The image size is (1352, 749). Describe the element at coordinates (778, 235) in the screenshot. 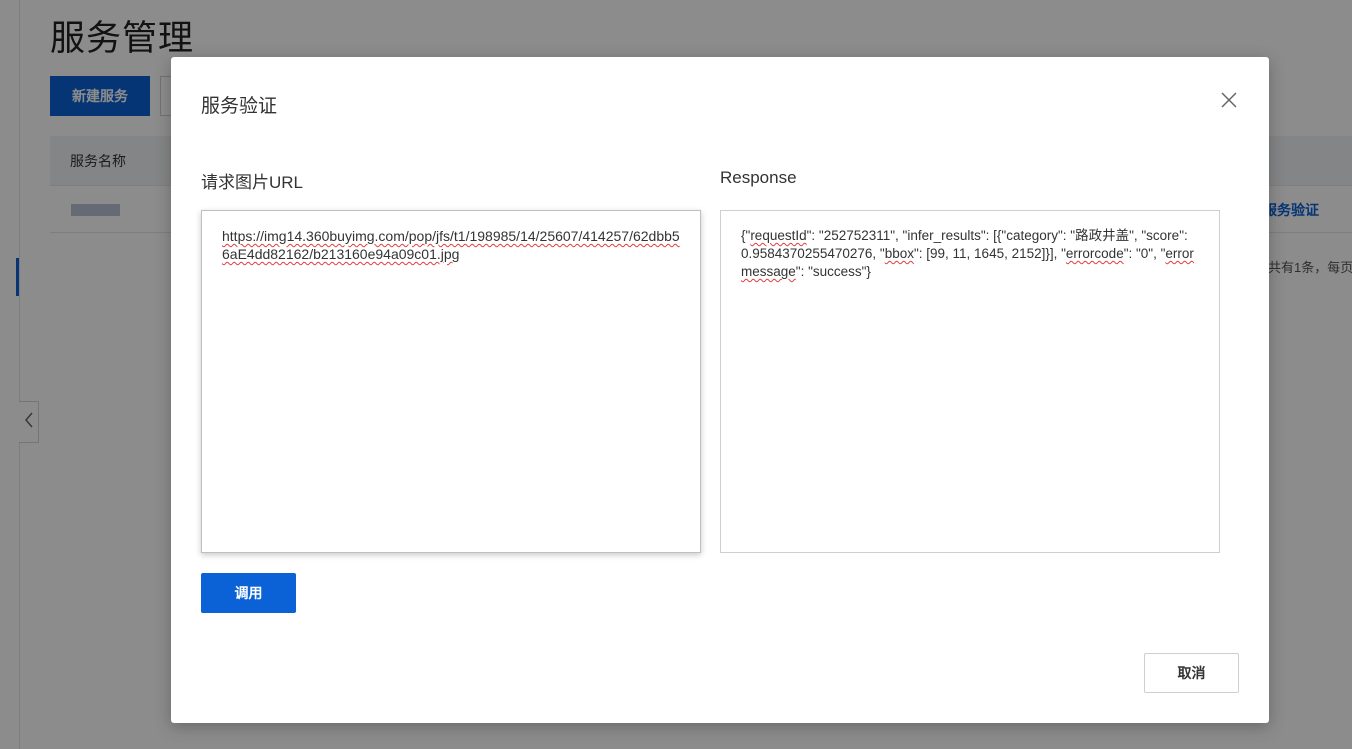

I see `response-text-requestid: requestId` at that location.